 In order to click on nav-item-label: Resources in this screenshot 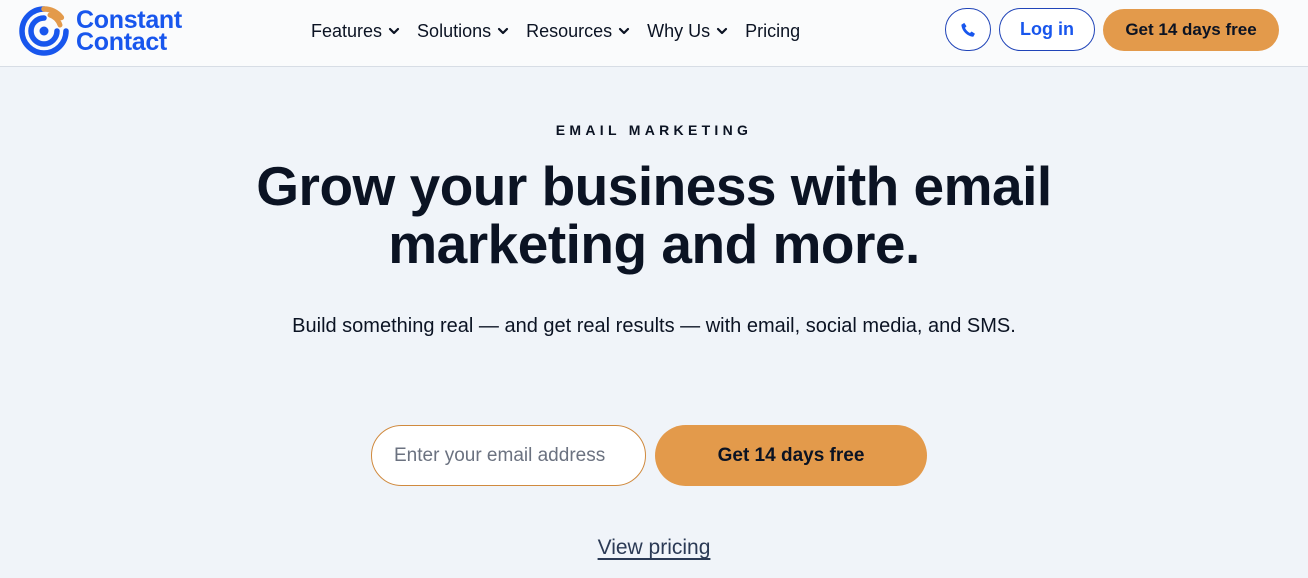, I will do `click(569, 30)`.